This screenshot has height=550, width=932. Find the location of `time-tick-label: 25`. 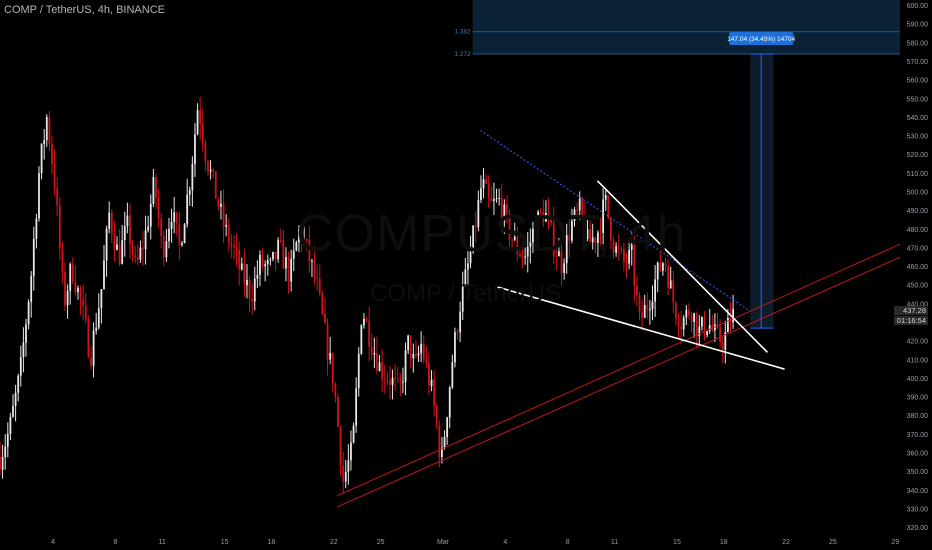

time-tick-label: 25 is located at coordinates (381, 542).